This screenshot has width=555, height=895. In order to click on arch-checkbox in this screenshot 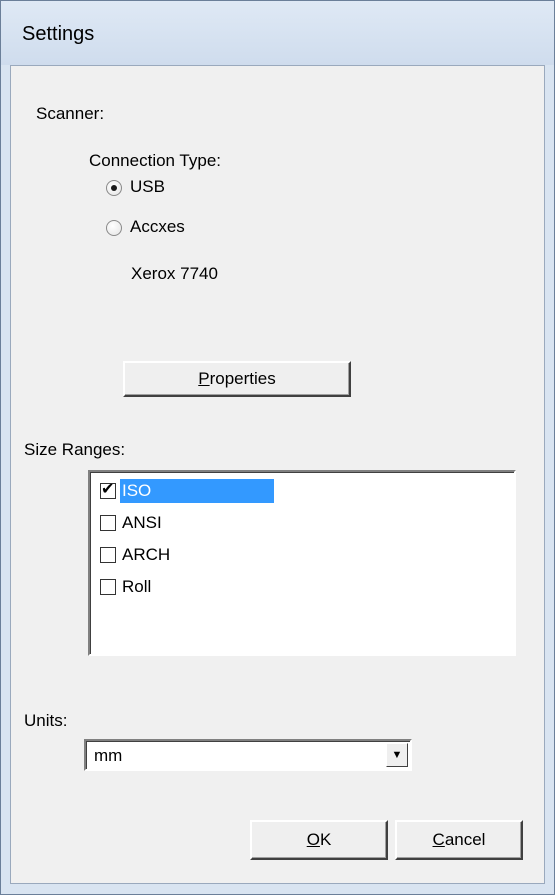, I will do `click(108, 555)`.